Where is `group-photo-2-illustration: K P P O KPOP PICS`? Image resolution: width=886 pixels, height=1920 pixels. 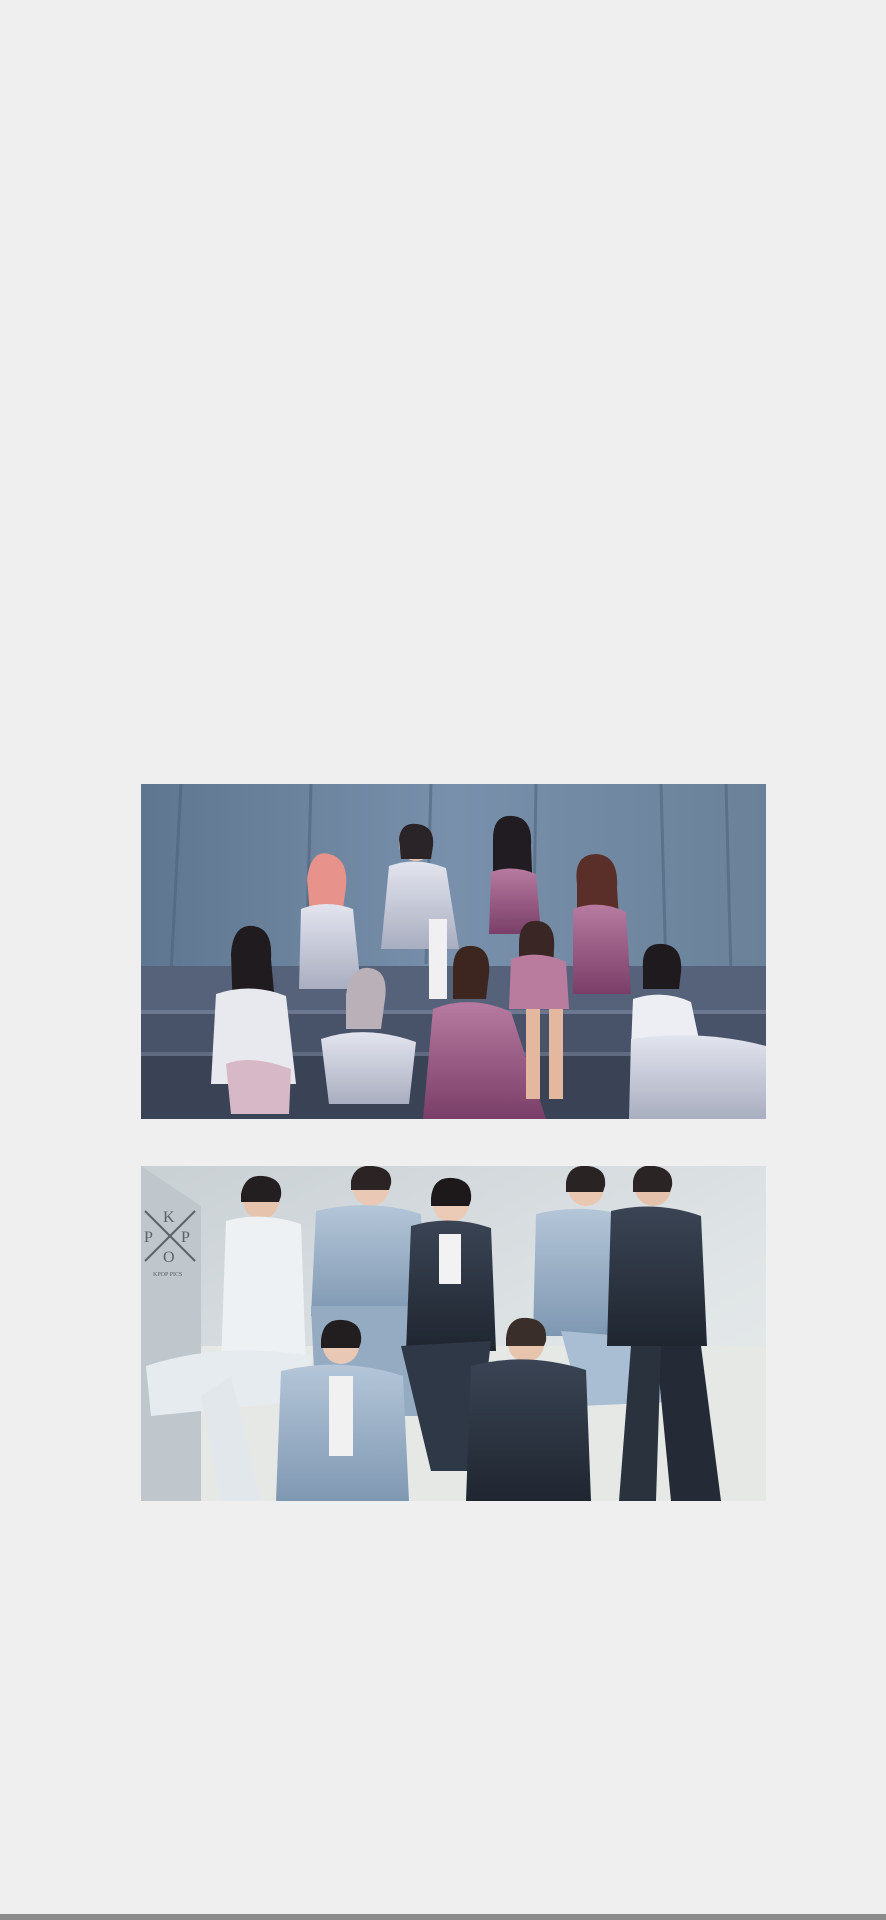
group-photo-2-illustration: K P P O KPOP PICS is located at coordinates (453, 1333).